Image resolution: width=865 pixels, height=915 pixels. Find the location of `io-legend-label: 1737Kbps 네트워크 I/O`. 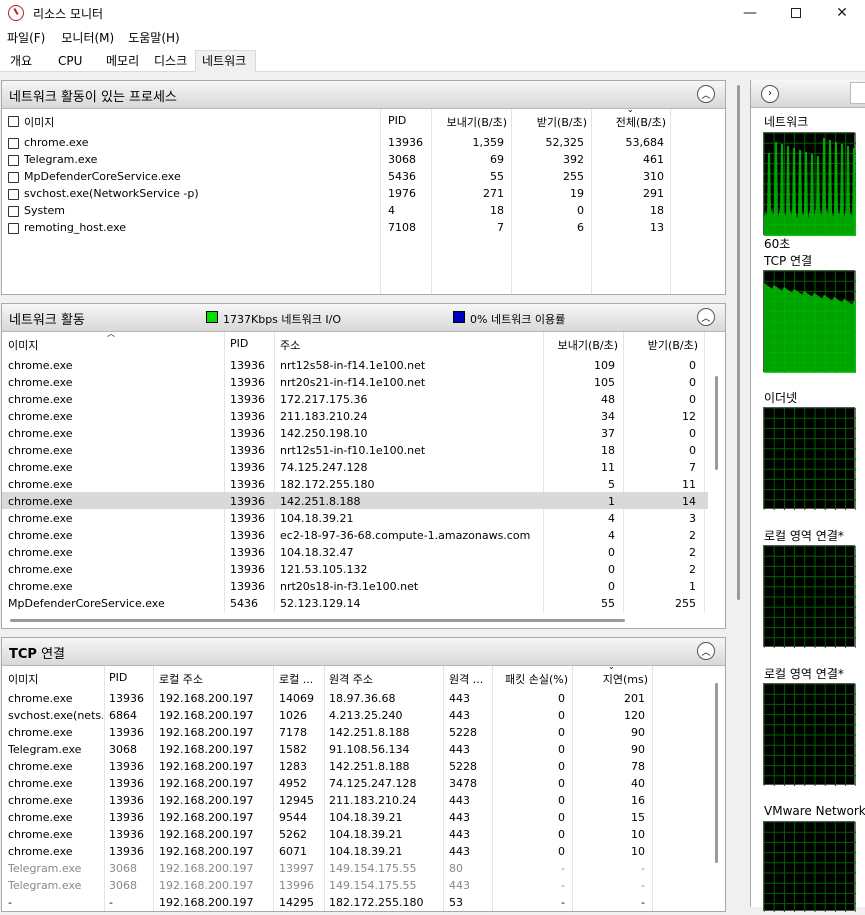

io-legend-label: 1737Kbps 네트워크 I/O is located at coordinates (282, 319).